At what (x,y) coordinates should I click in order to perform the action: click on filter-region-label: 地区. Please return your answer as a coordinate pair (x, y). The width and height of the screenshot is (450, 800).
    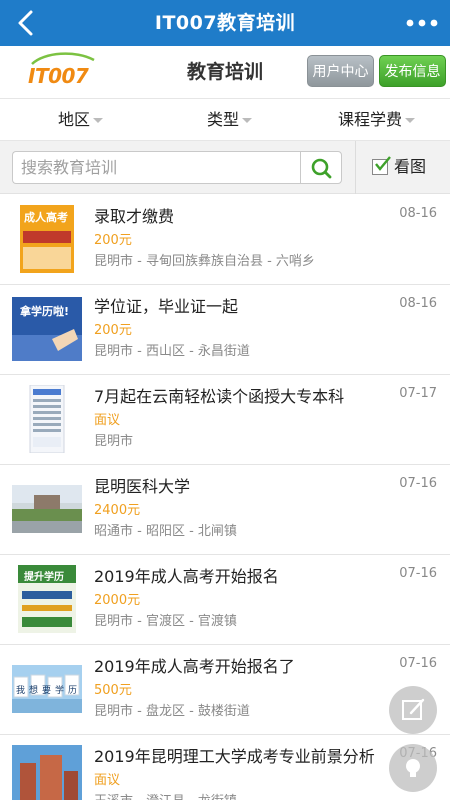
    Looking at the image, I should click on (74, 119).